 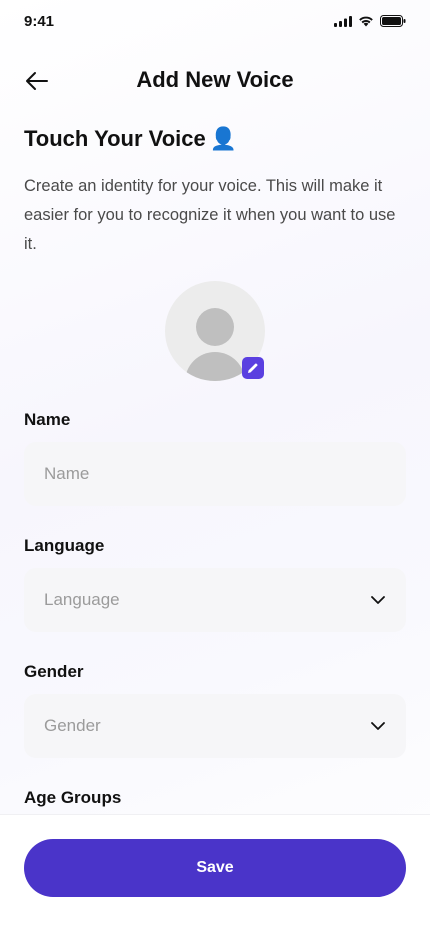 I want to click on avatar-body-shape, so click(x=215, y=366).